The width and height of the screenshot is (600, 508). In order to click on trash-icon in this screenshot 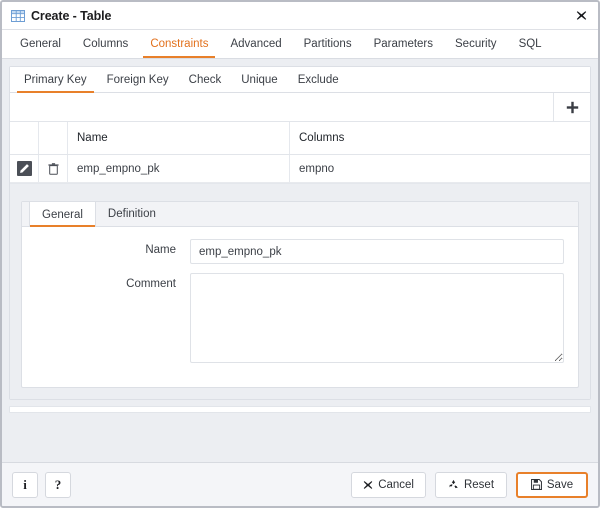, I will do `click(53, 168)`.